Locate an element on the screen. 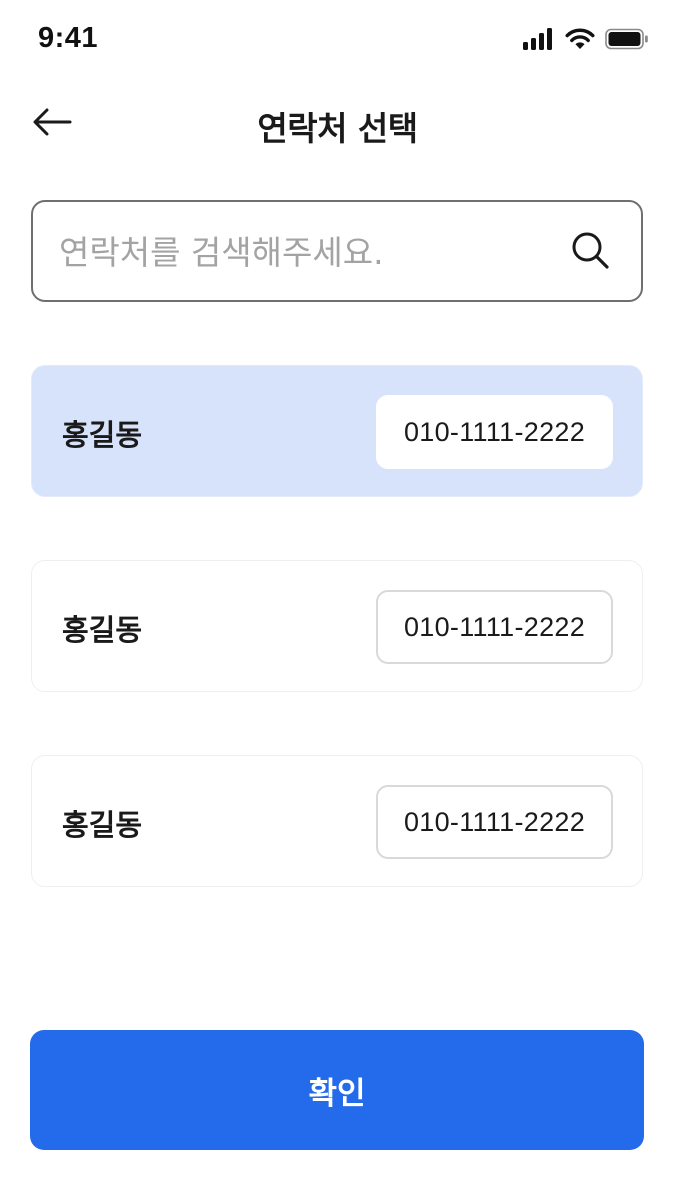 This screenshot has width=675, height=1200. status-bar: 9:41 is located at coordinates (337, 42).